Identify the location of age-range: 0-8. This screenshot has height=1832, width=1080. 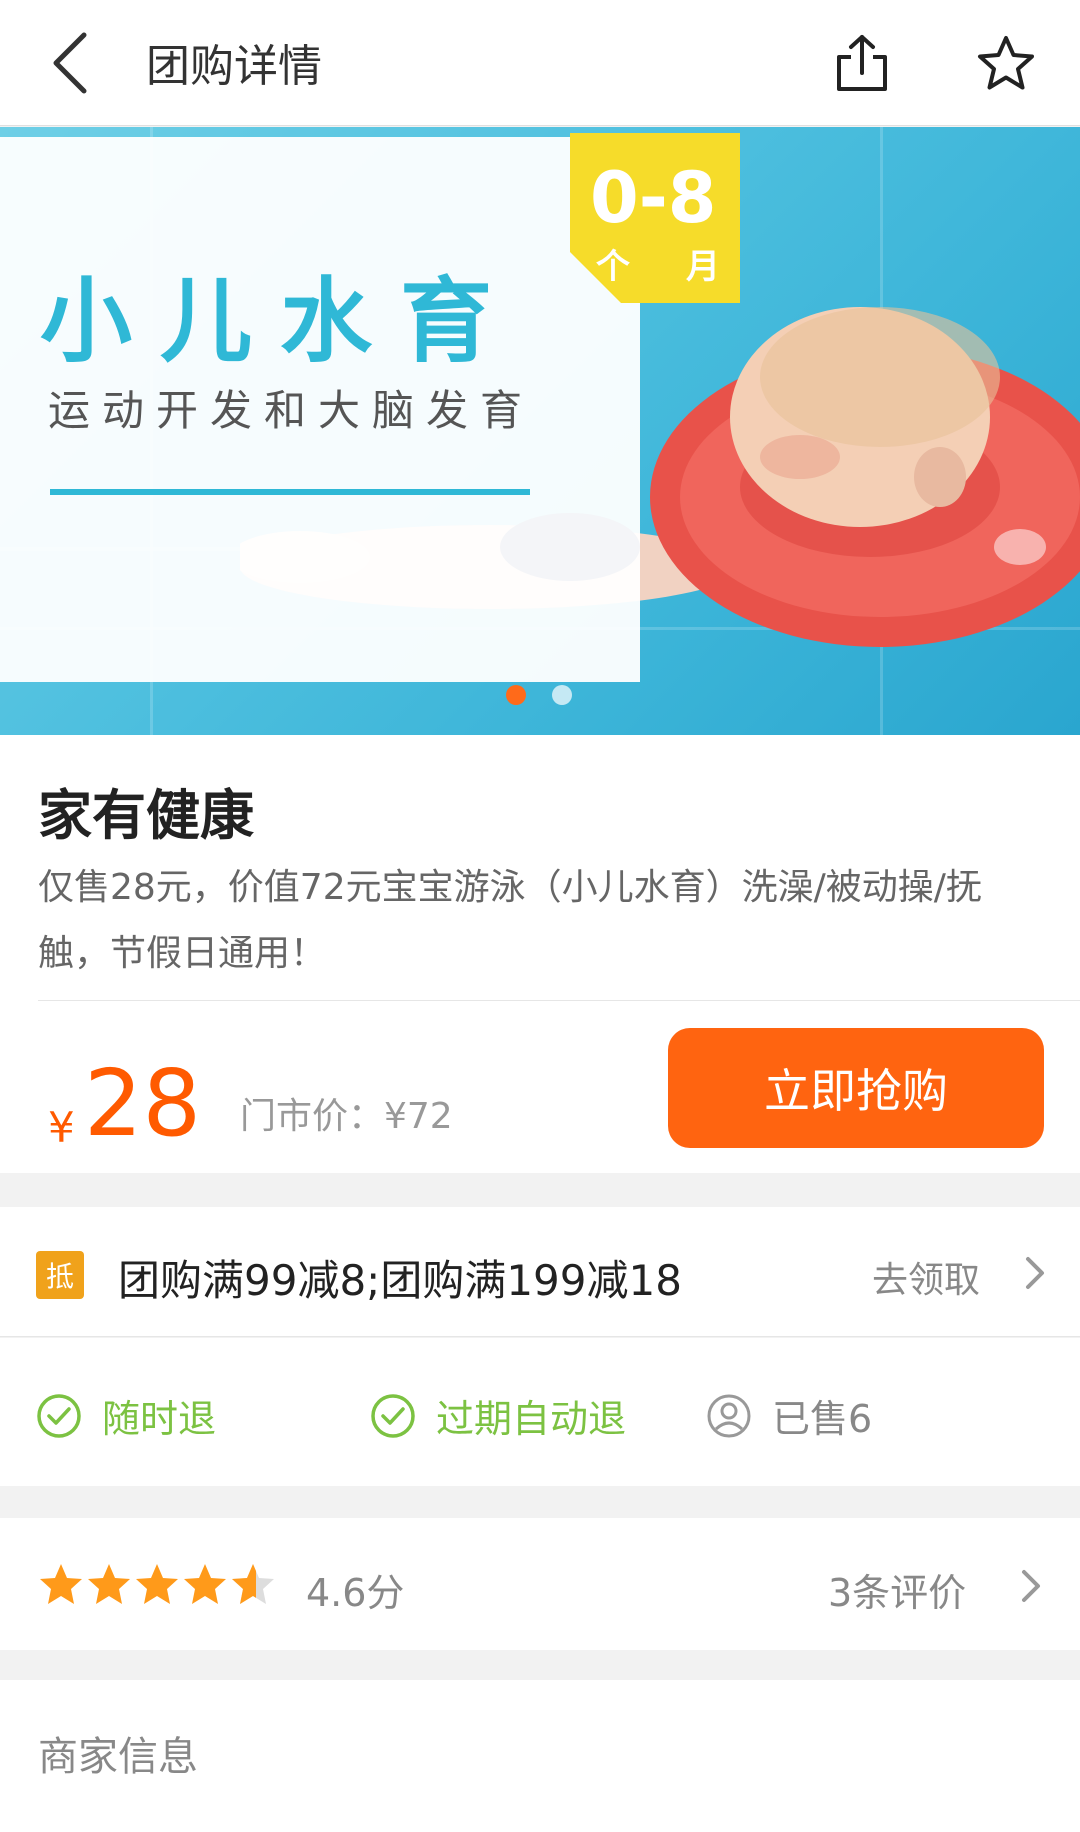
(653, 198).